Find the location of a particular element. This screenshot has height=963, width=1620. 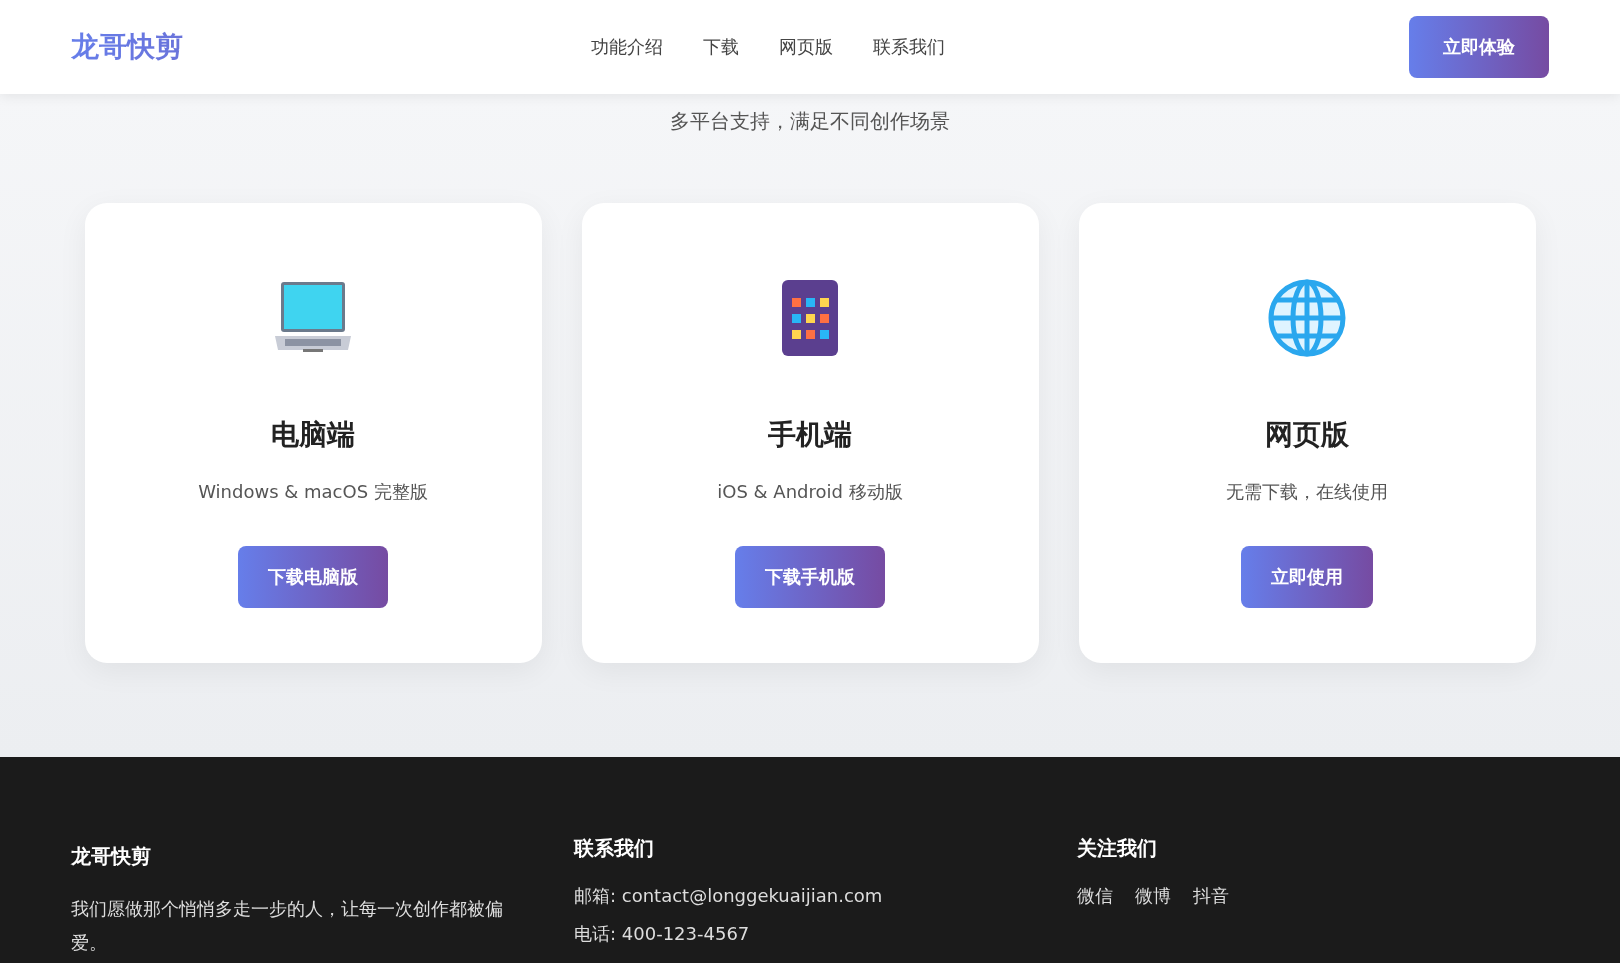

social-link: 微博 is located at coordinates (1153, 896).